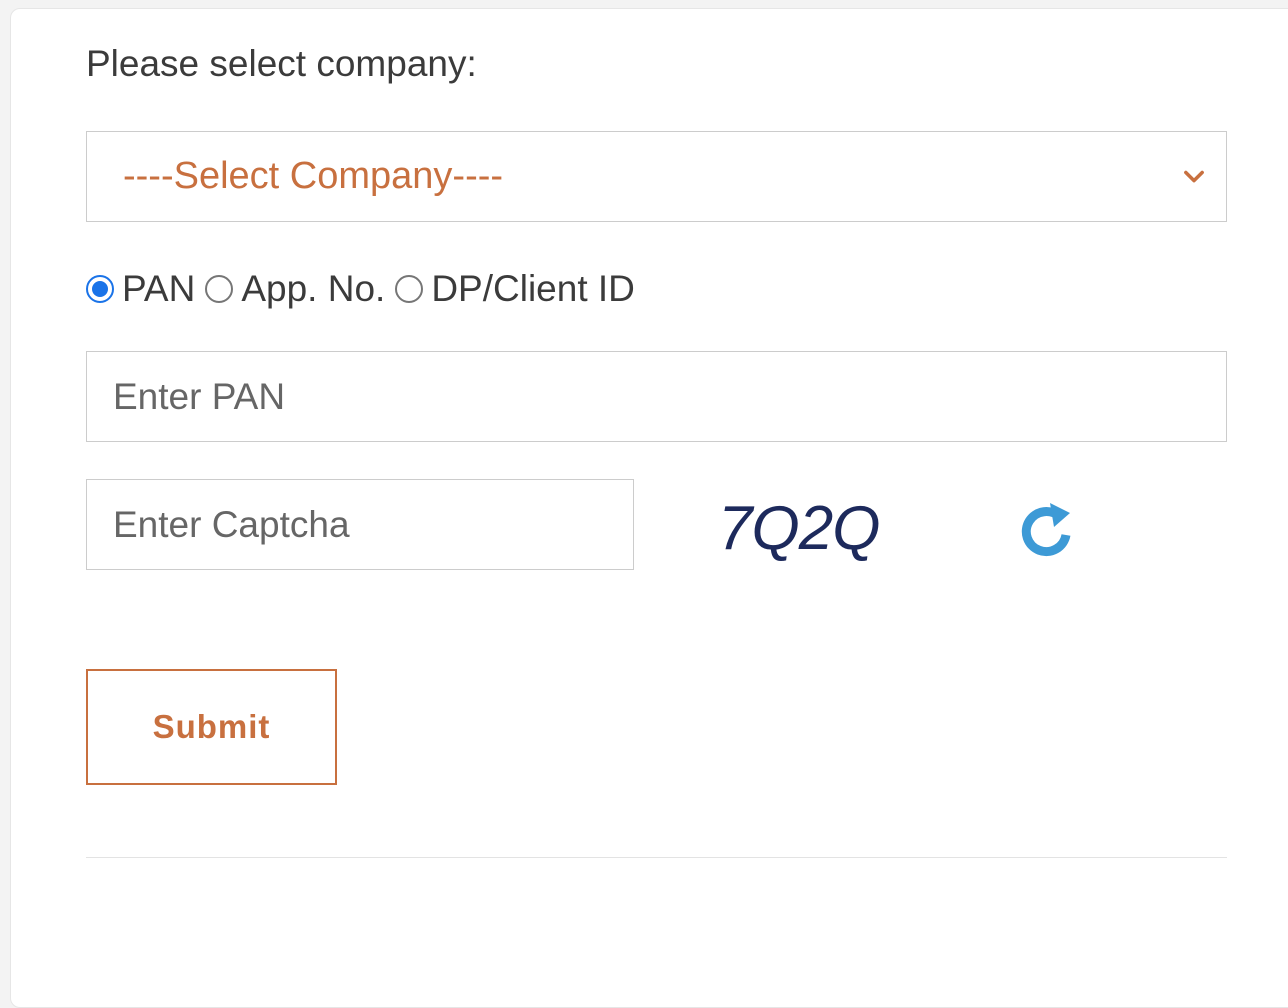 This screenshot has height=1008, width=1288. I want to click on company-select-value: ----Select Company----, so click(313, 176).